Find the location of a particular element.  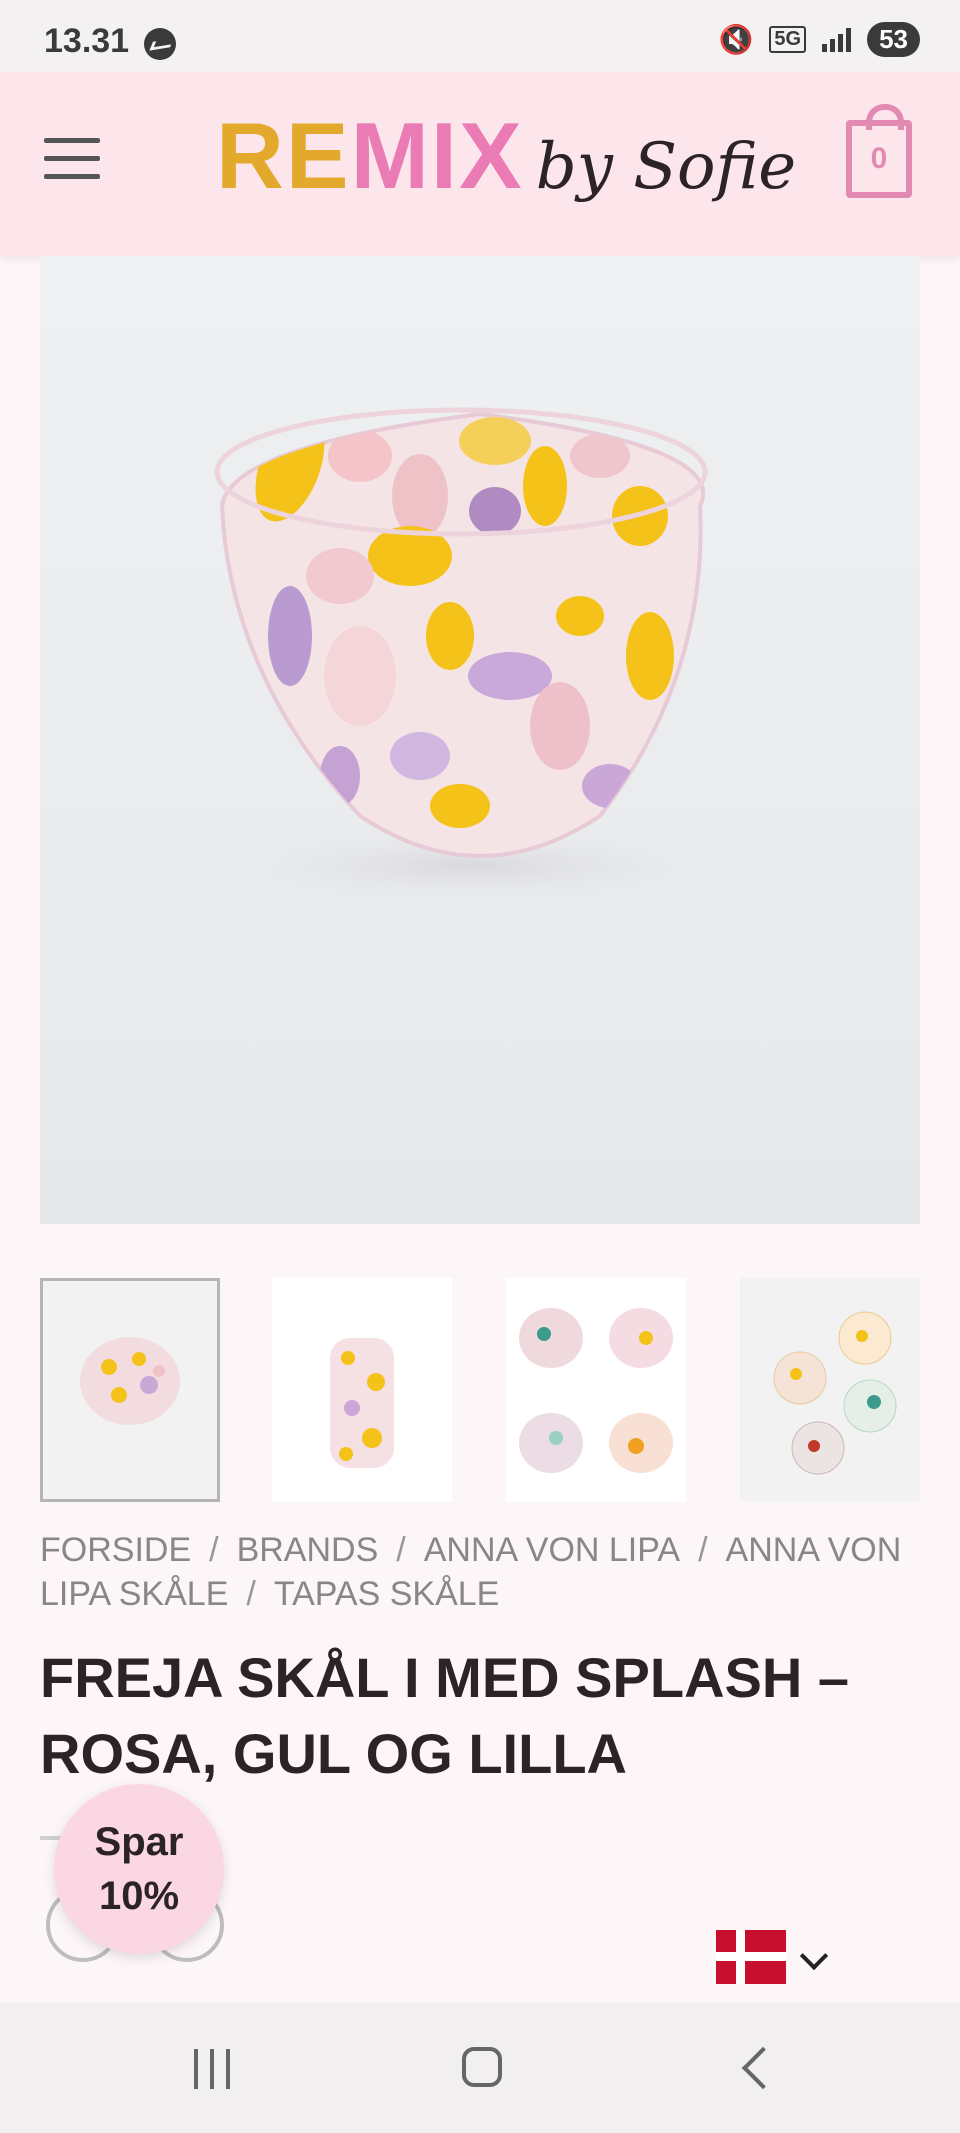

chevron-down-icon is located at coordinates (814, 1956).